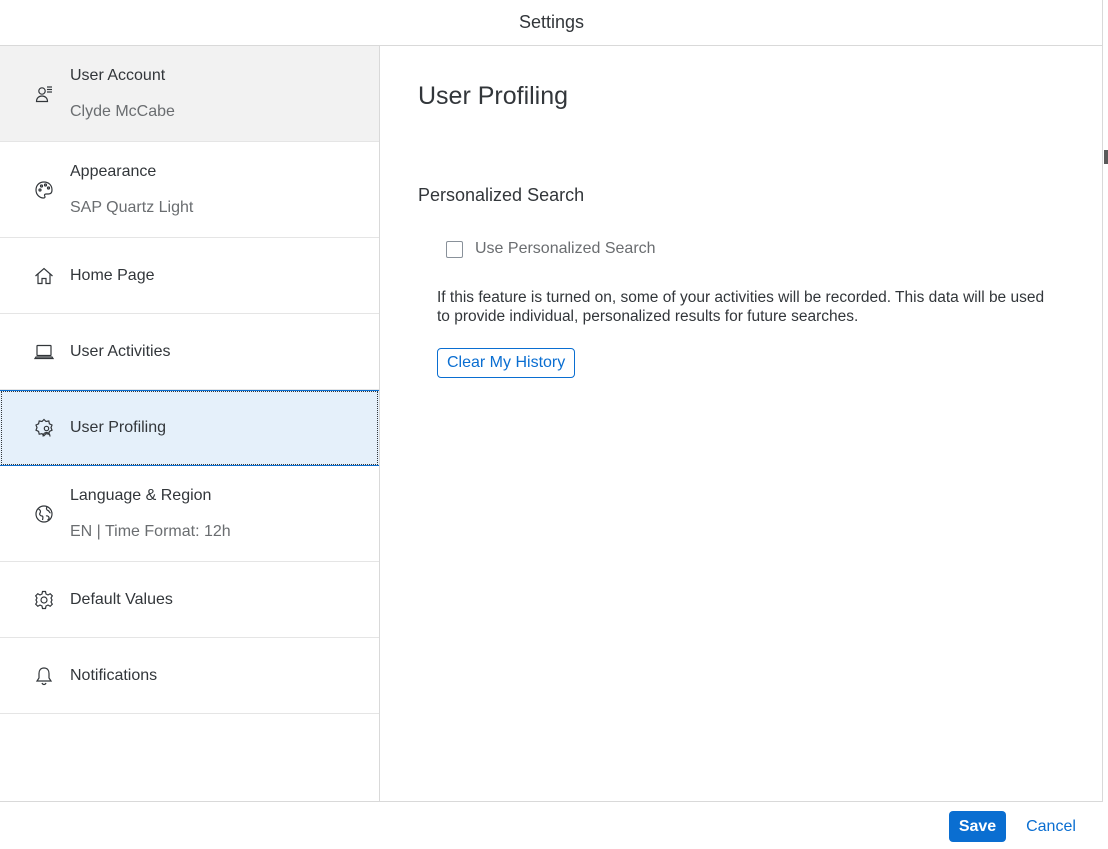 The width and height of the screenshot is (1108, 849). I want to click on sidebar-item-default-values: Default Values, so click(189, 600).